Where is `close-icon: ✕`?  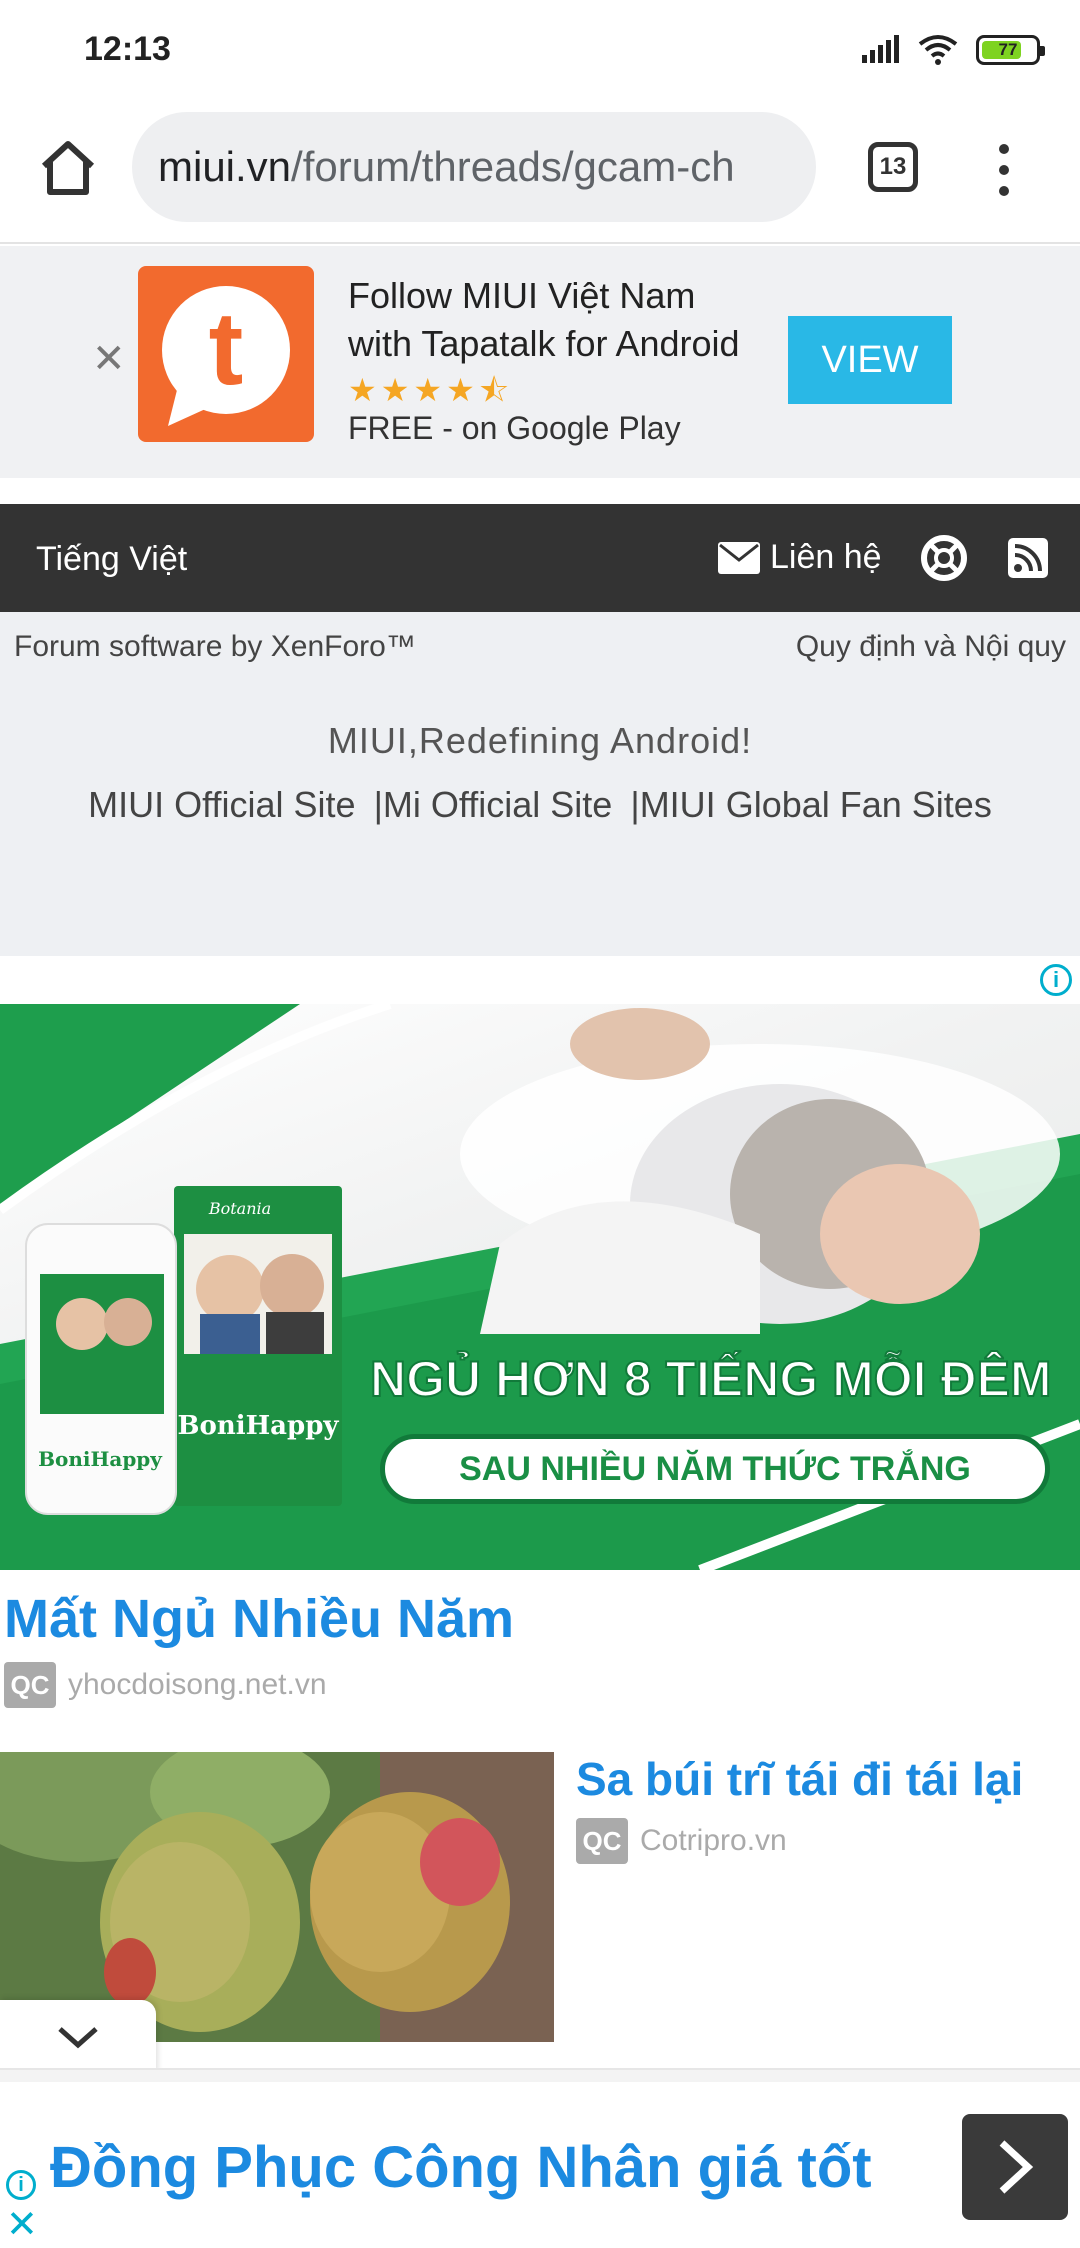 close-icon: ✕ is located at coordinates (109, 359).